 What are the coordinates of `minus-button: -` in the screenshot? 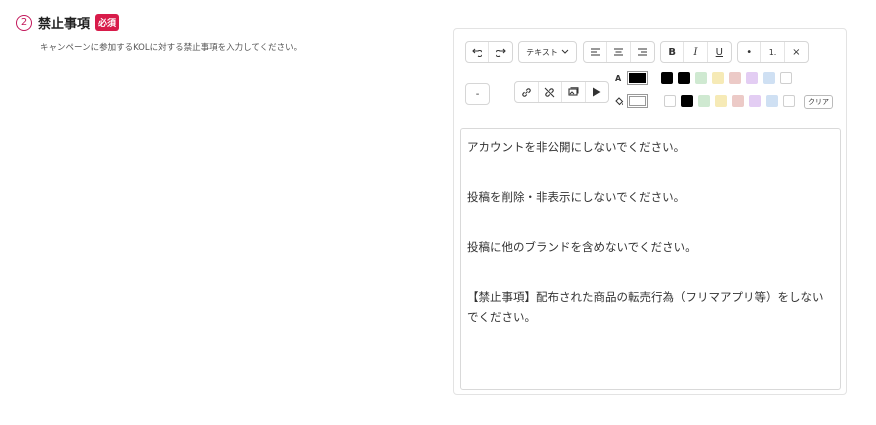 It's located at (477, 94).